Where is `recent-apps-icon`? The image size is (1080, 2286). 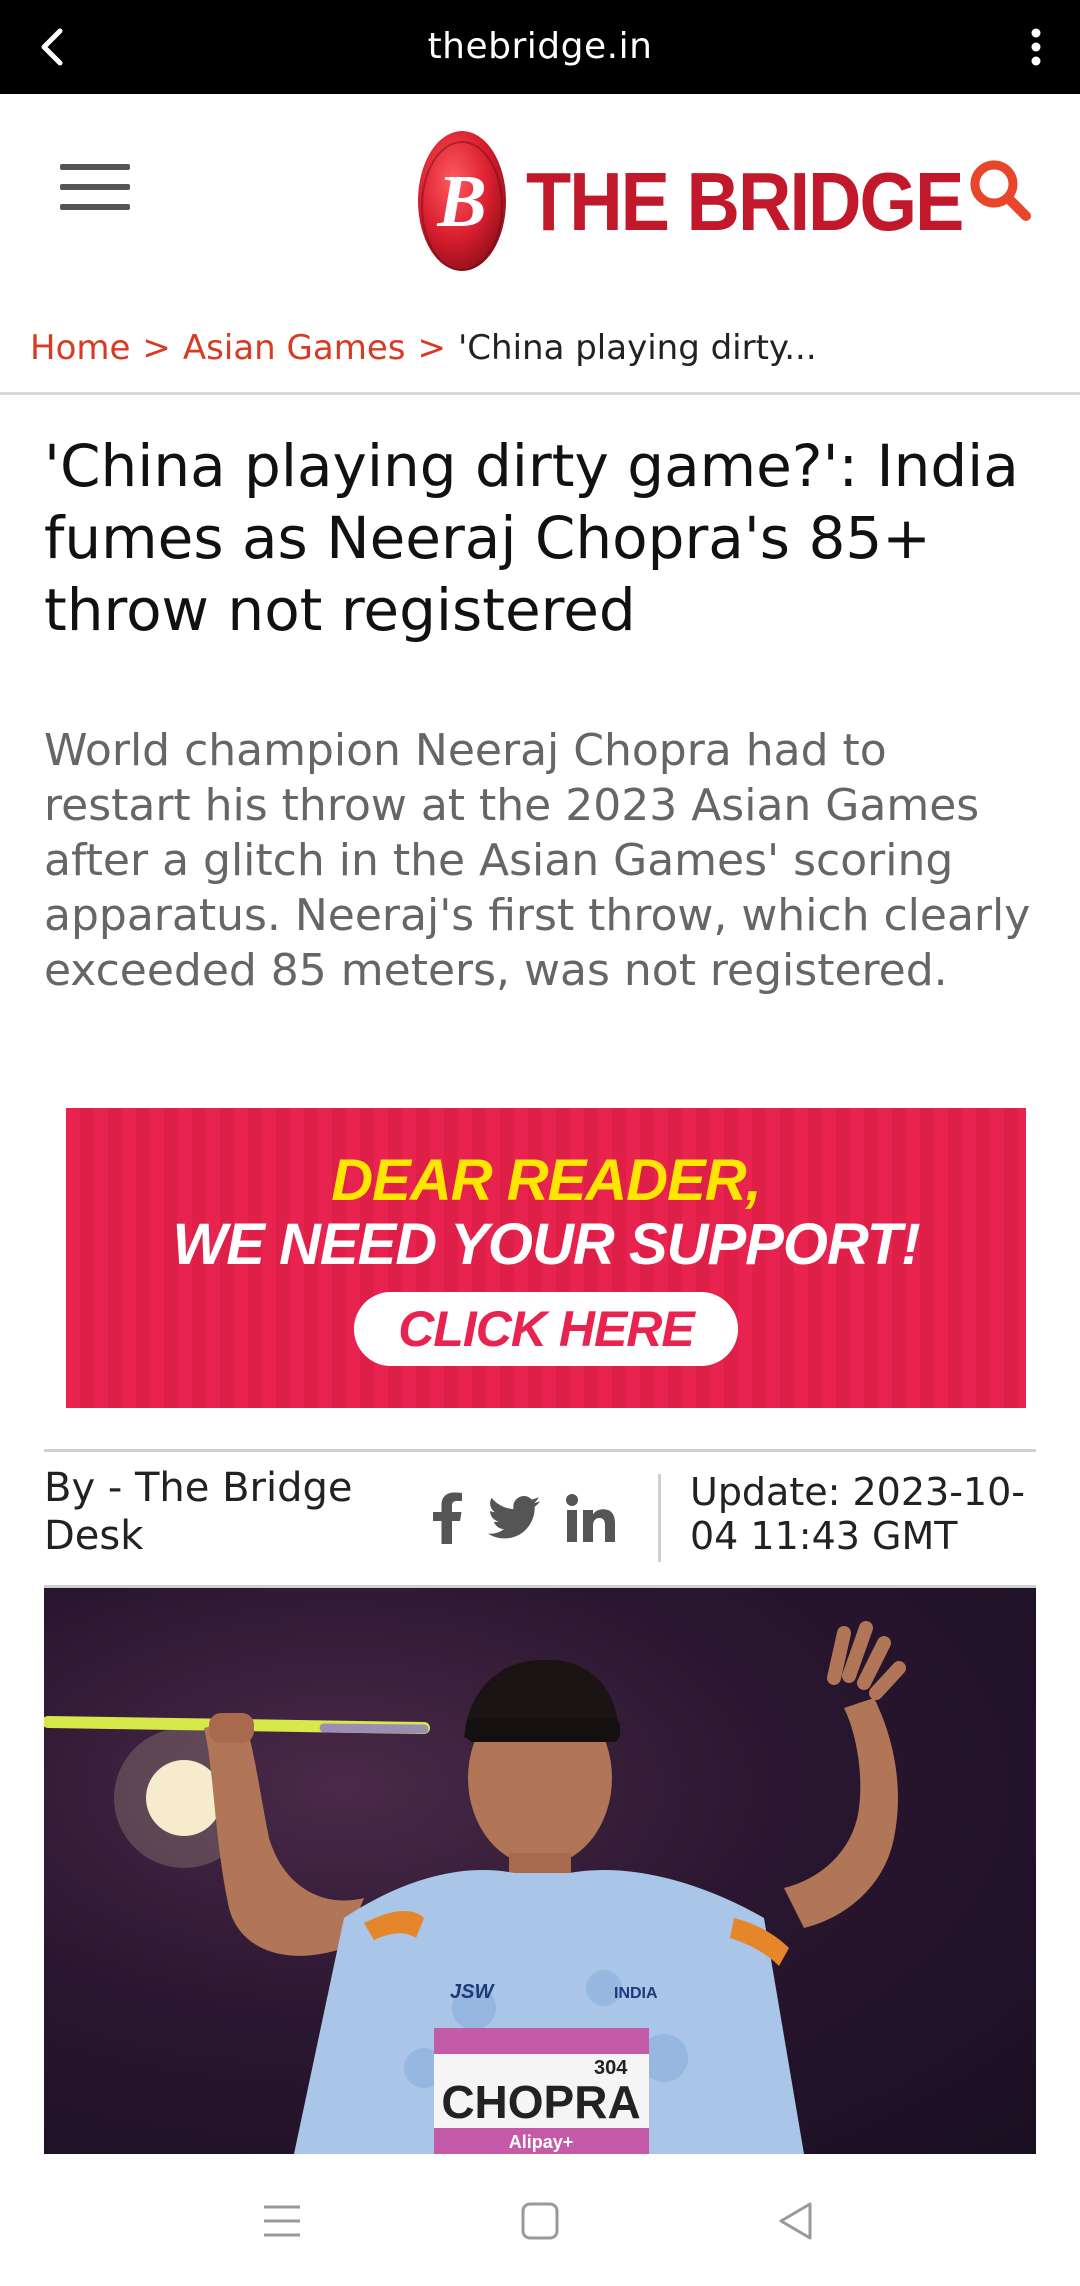 recent-apps-icon is located at coordinates (282, 2221).